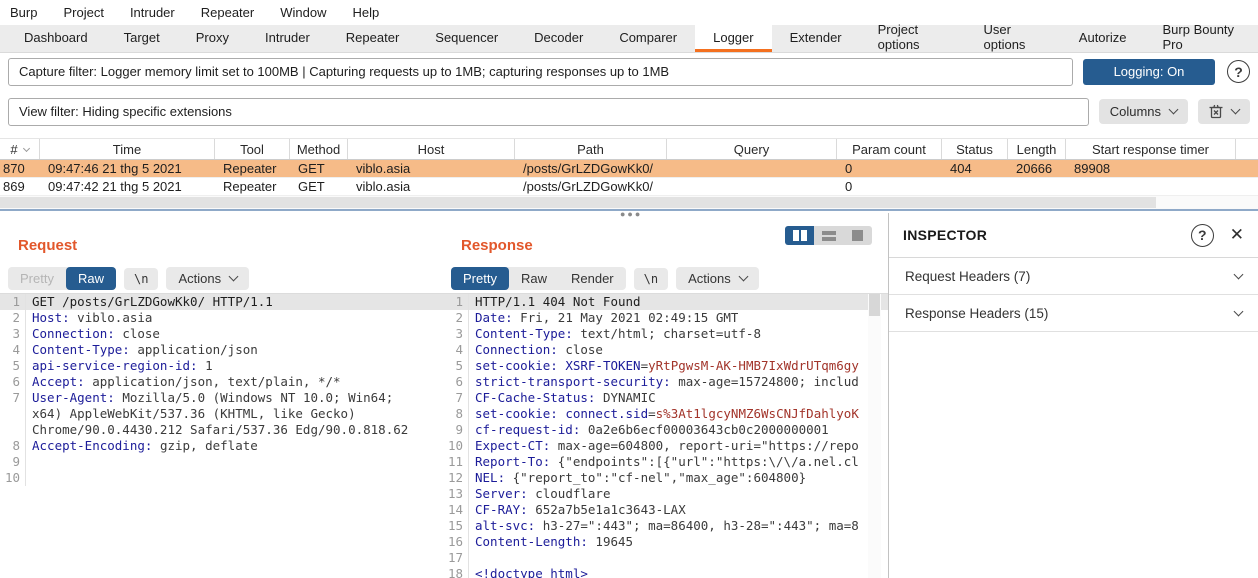 The image size is (1258, 578). What do you see at coordinates (372, 38) in the screenshot?
I see `tab-repeater: Repeater` at bounding box center [372, 38].